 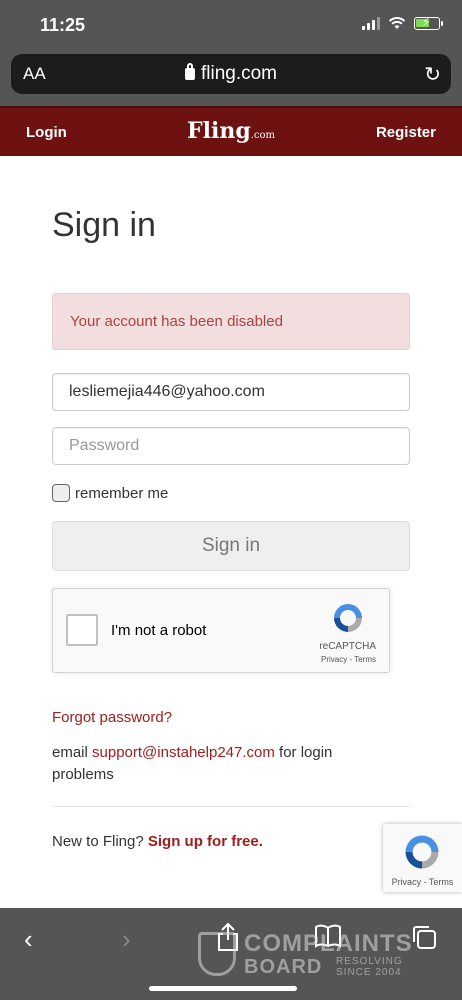 I want to click on back-icon: ‹, so click(x=28, y=939).